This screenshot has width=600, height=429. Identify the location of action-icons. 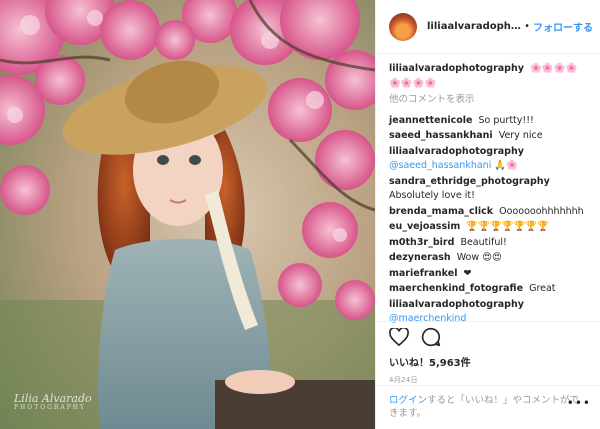
(488, 338).